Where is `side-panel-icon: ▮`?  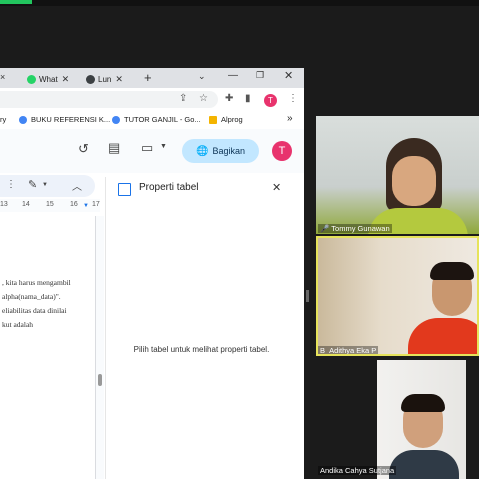 side-panel-icon: ▮ is located at coordinates (248, 98).